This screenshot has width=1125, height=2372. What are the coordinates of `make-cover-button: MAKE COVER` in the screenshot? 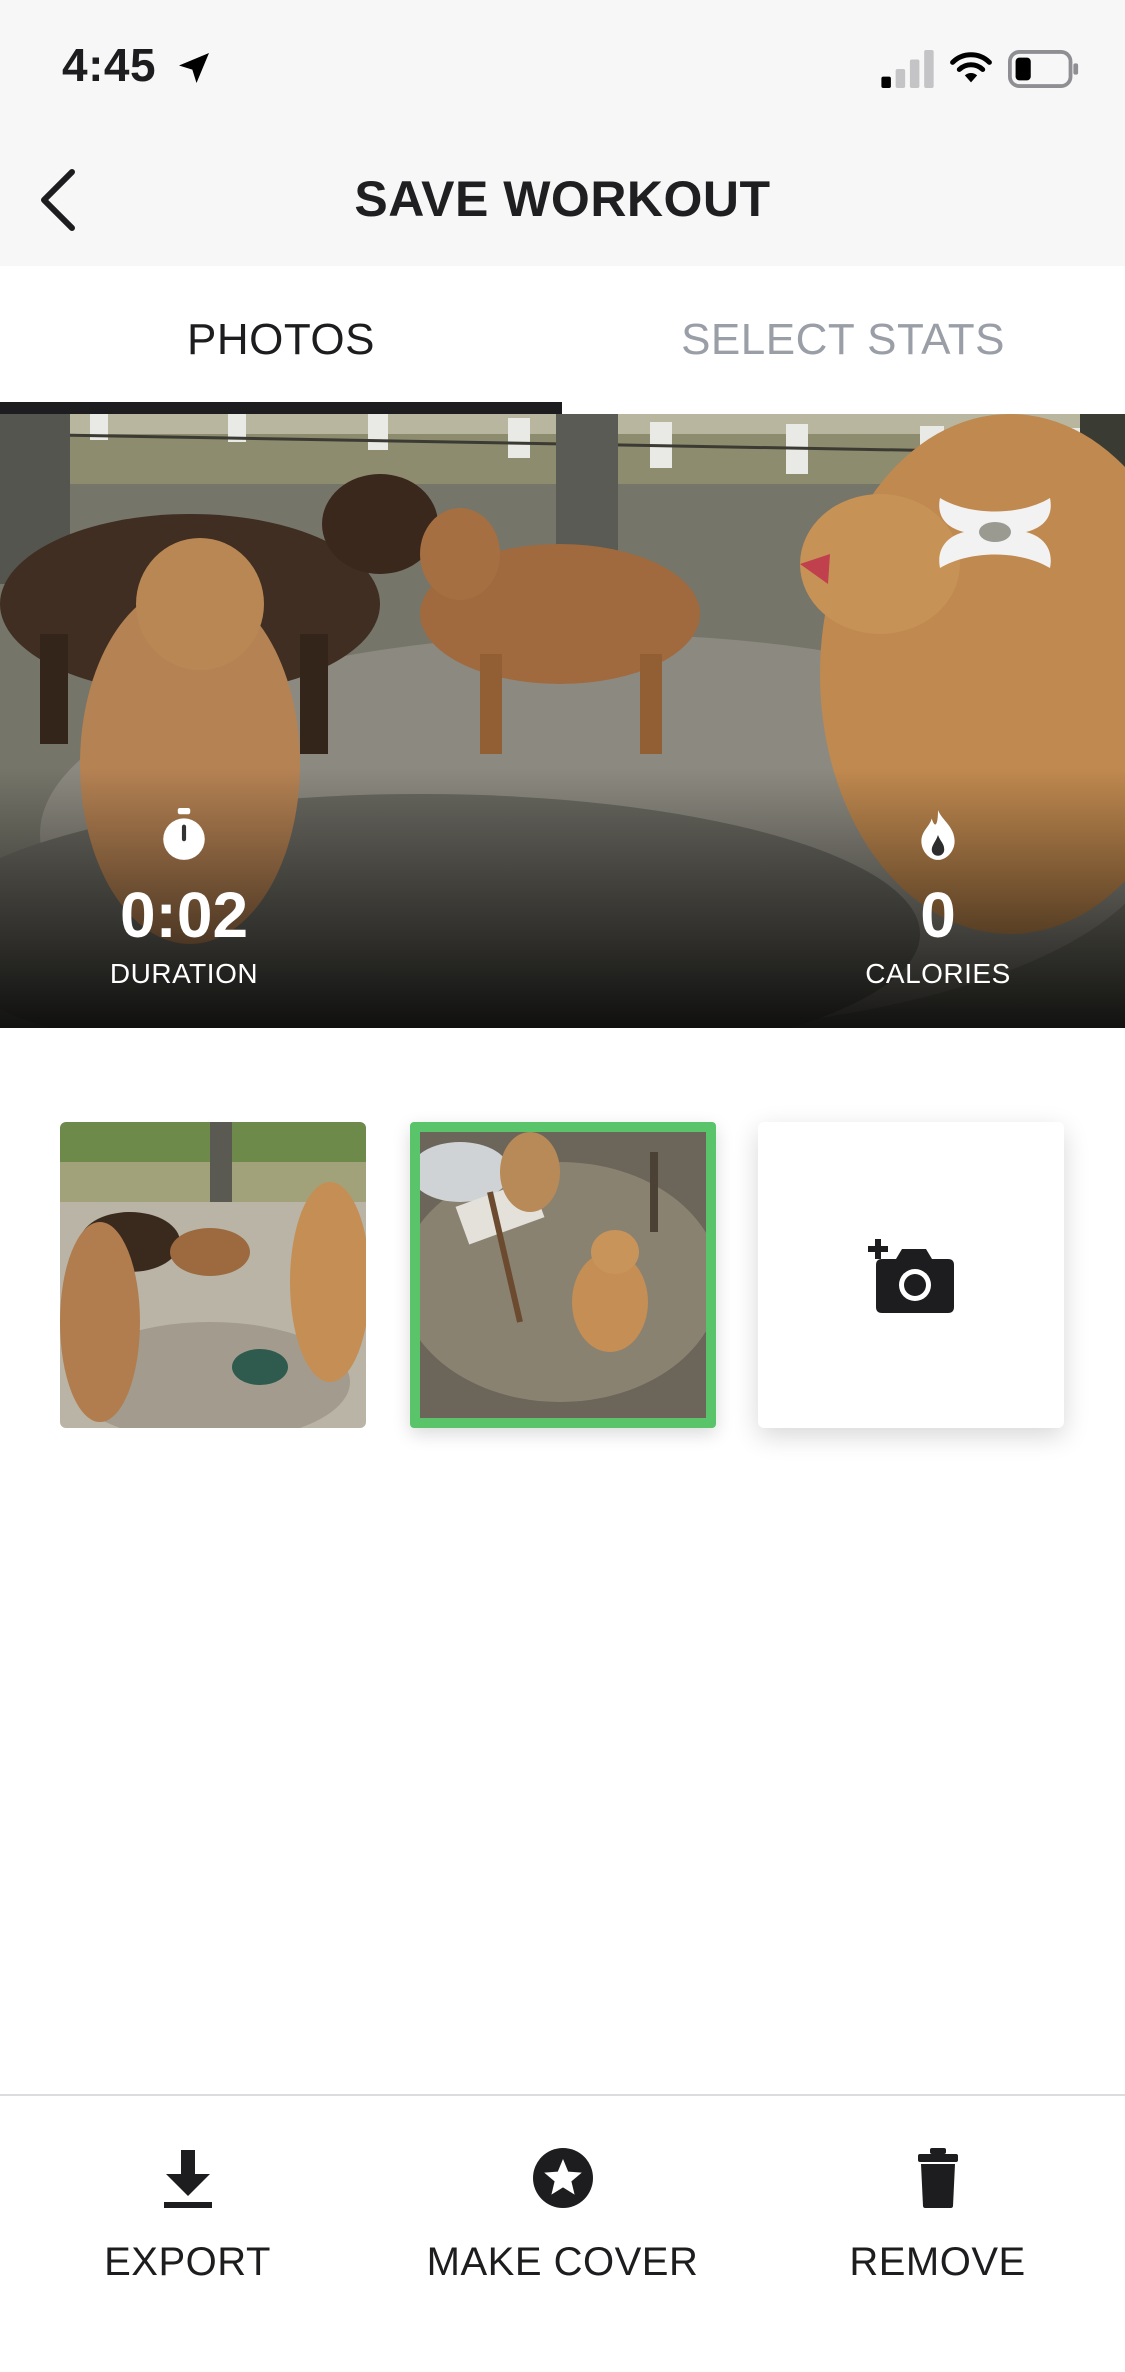 It's located at (562, 2215).